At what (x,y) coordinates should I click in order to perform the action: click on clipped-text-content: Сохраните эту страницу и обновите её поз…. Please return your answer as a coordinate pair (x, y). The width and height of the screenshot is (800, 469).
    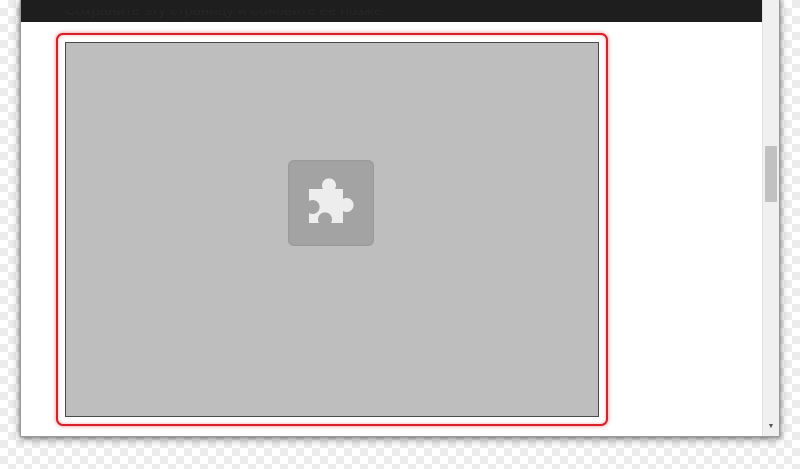
    Looking at the image, I should click on (226, 14).